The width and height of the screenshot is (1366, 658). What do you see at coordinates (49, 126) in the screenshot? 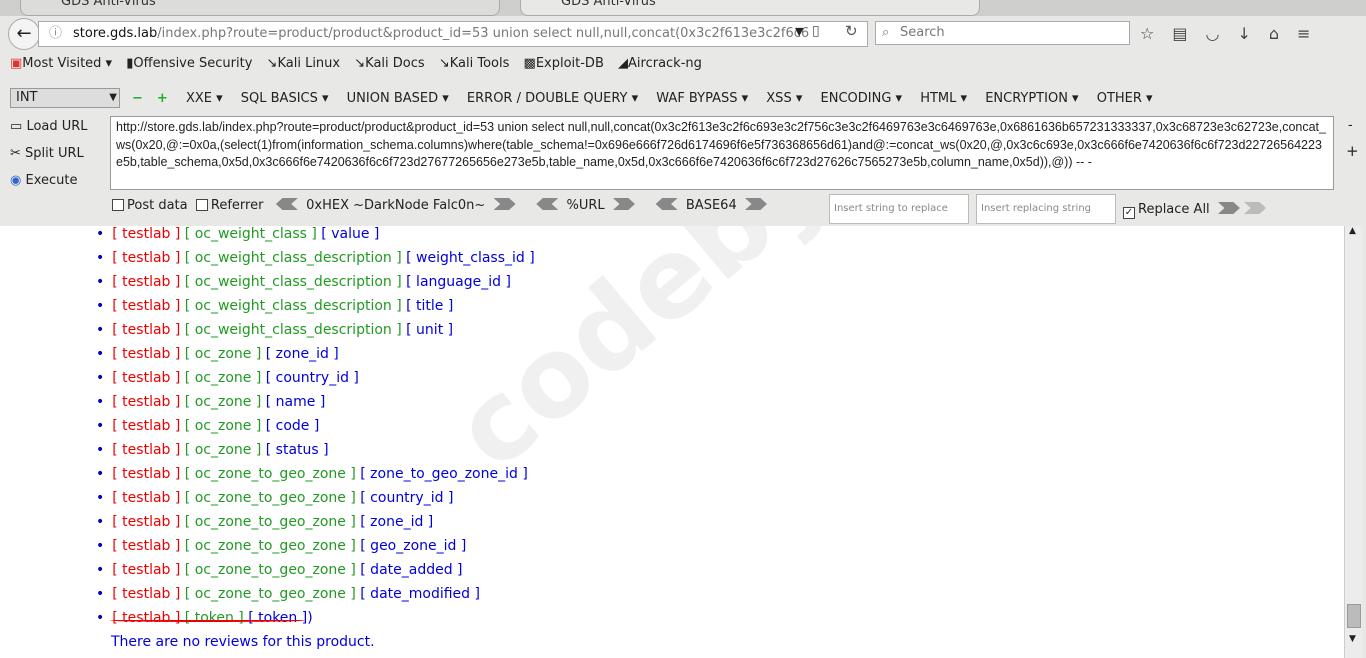
I see `load-url-button: ▭ Load URL` at bounding box center [49, 126].